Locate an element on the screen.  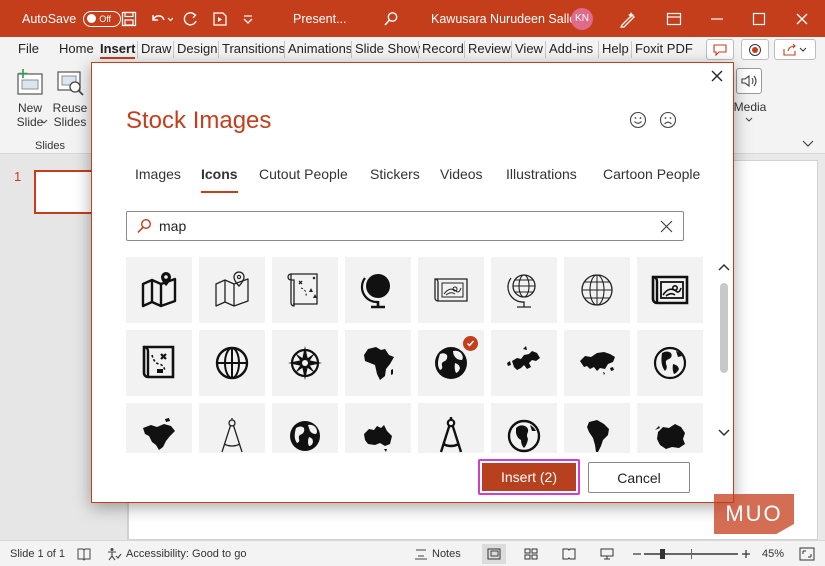
cancel-button: Cancel is located at coordinates (639, 477).